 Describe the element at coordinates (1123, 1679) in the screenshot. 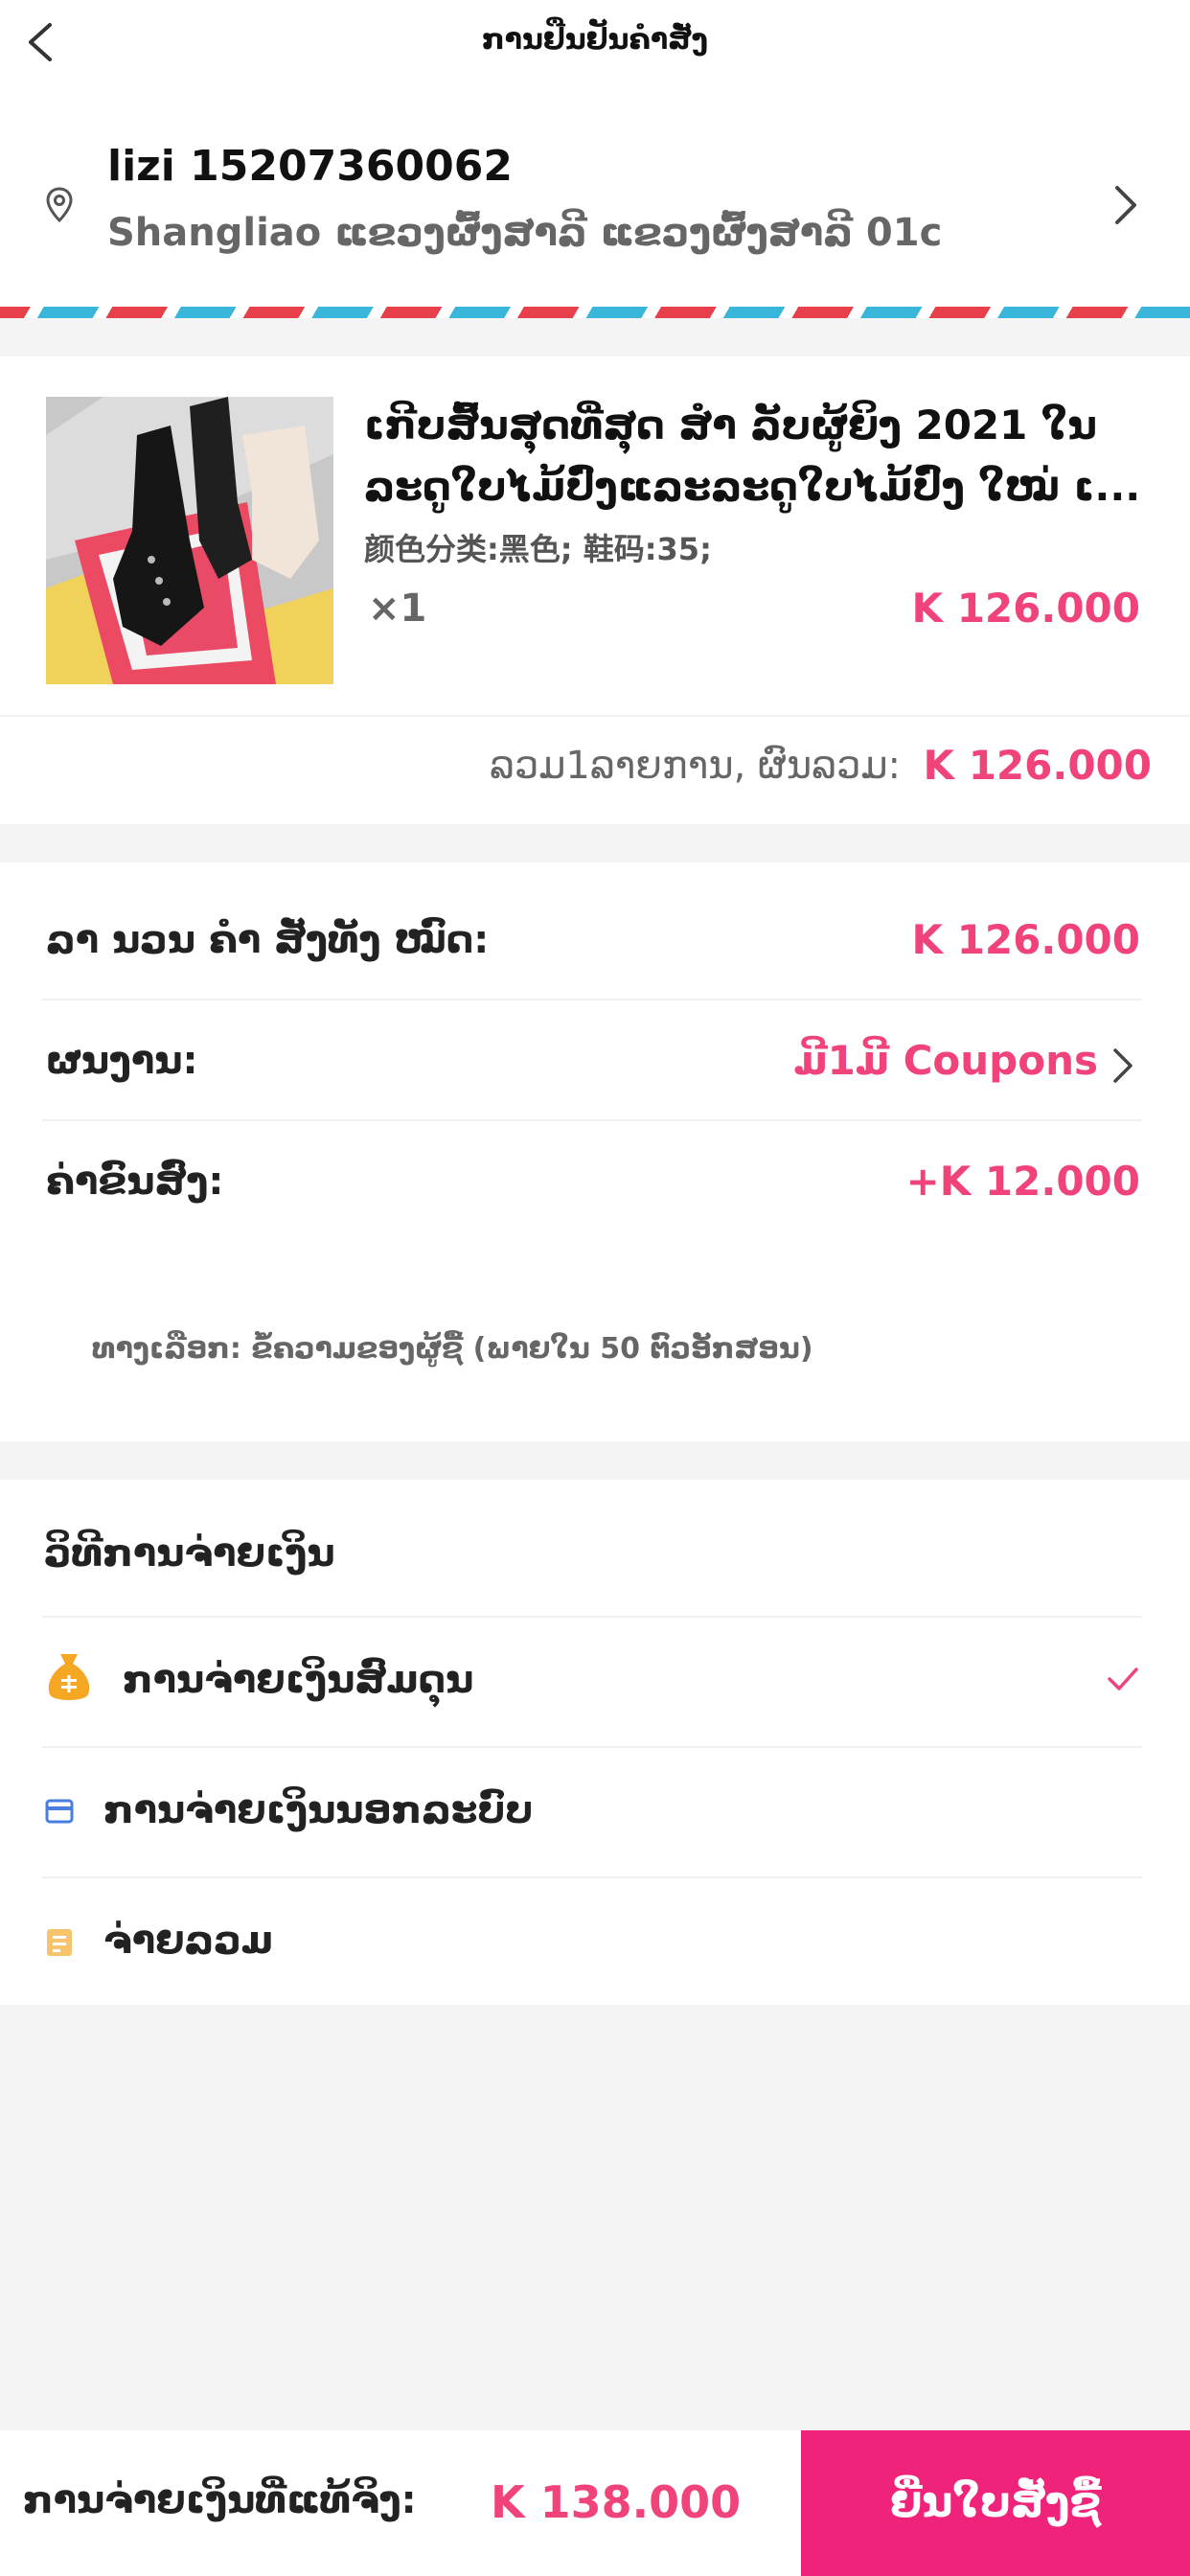

I see `checkmark-icon` at that location.